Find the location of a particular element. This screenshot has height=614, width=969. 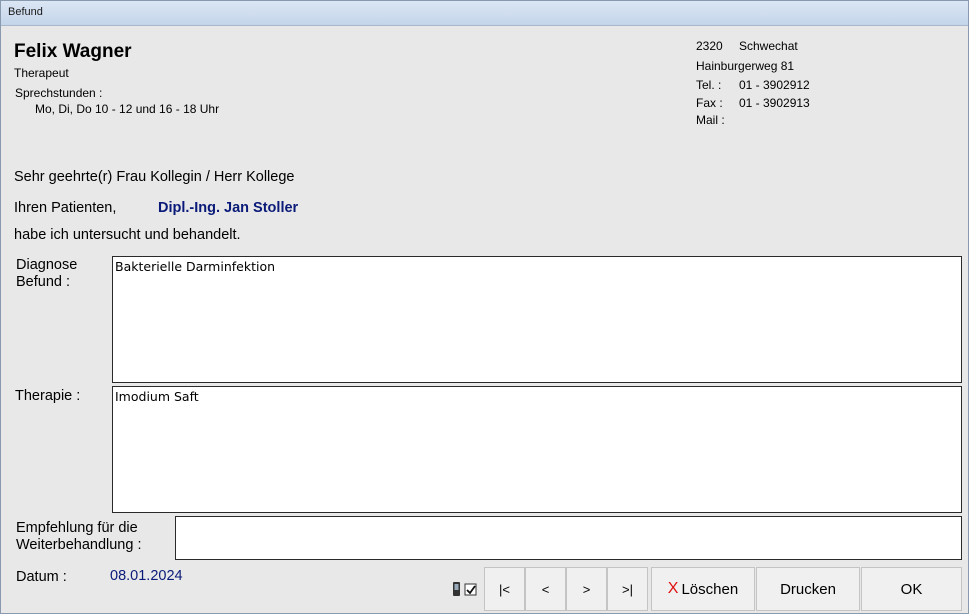

empfehlung-input is located at coordinates (568, 538).